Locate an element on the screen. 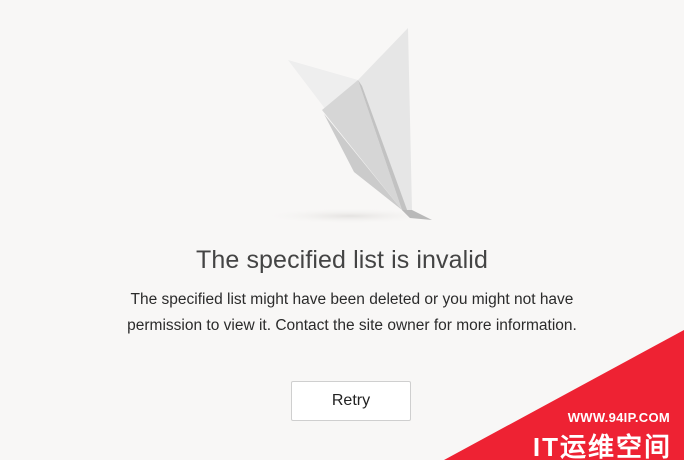 The height and width of the screenshot is (460, 684). error-title: The specified list is invalid is located at coordinates (342, 260).